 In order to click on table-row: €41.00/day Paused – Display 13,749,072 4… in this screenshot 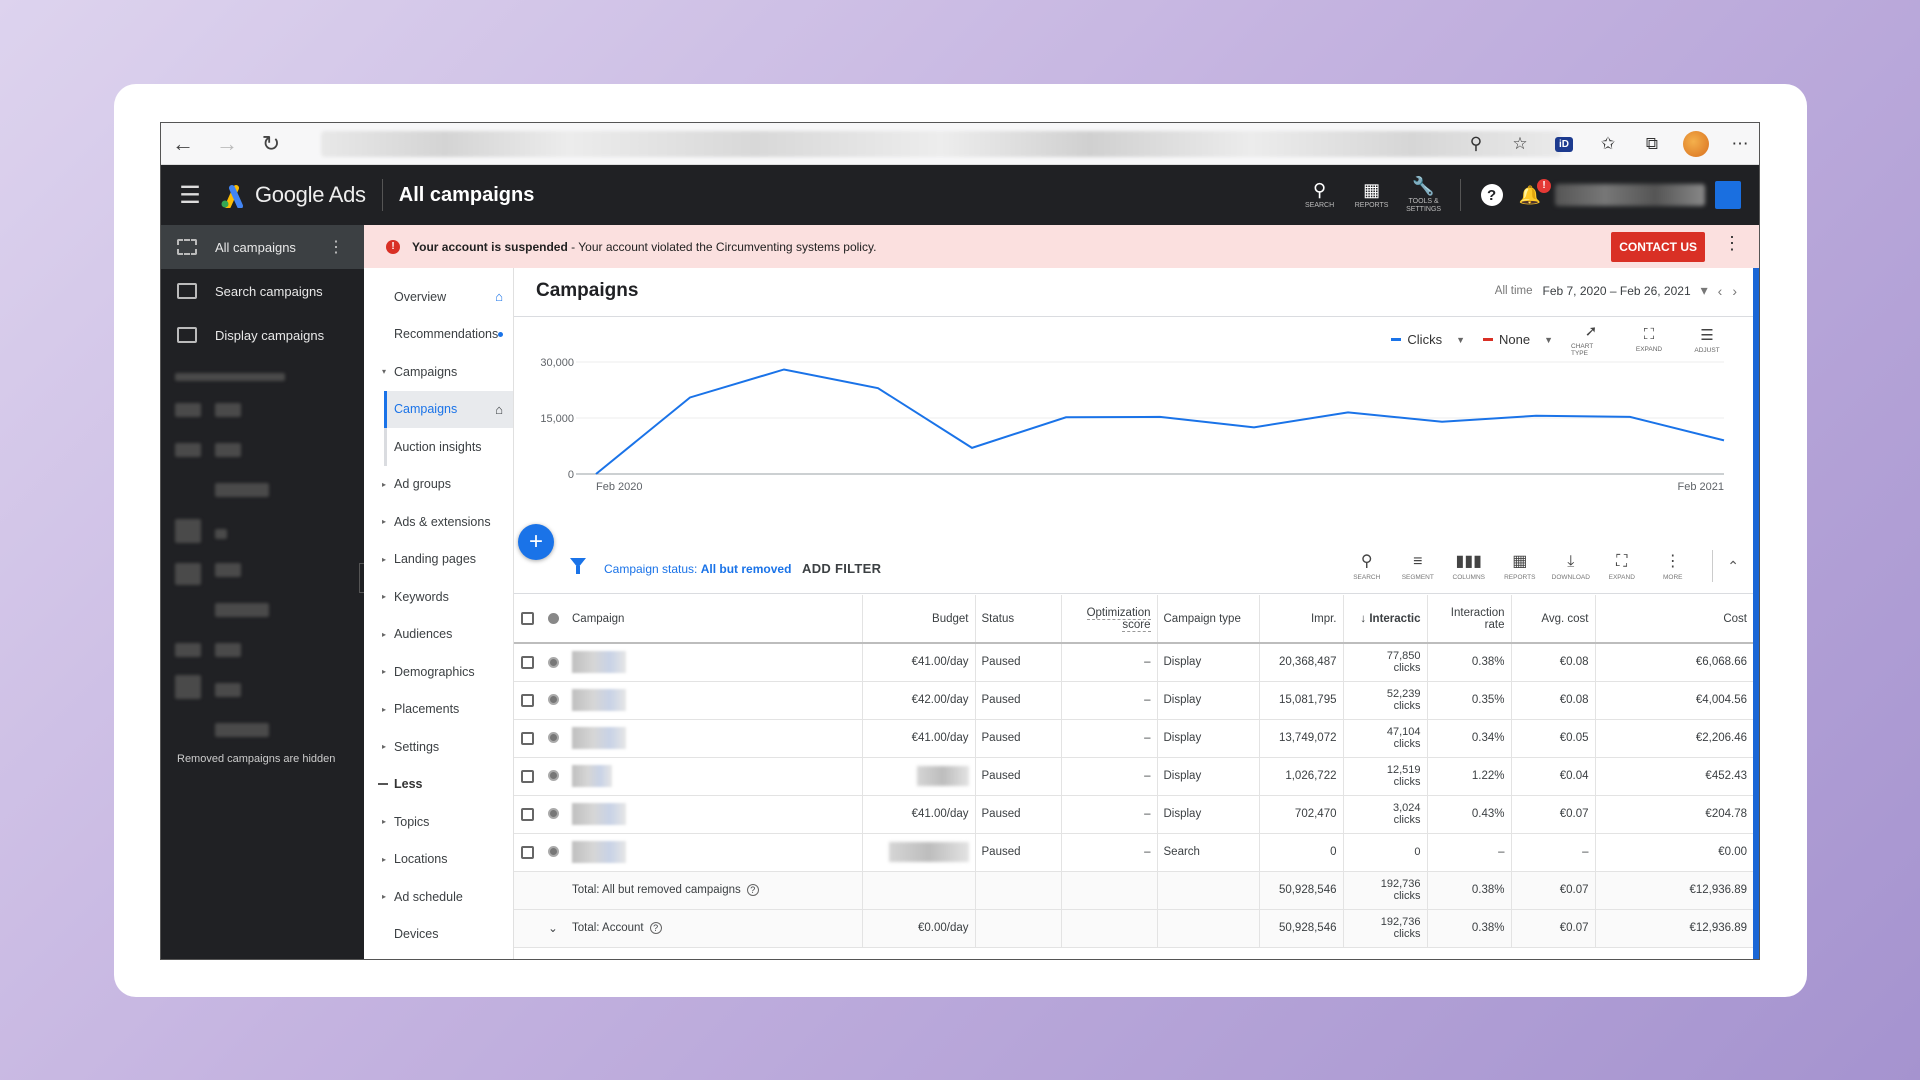, I will do `click(1133, 738)`.